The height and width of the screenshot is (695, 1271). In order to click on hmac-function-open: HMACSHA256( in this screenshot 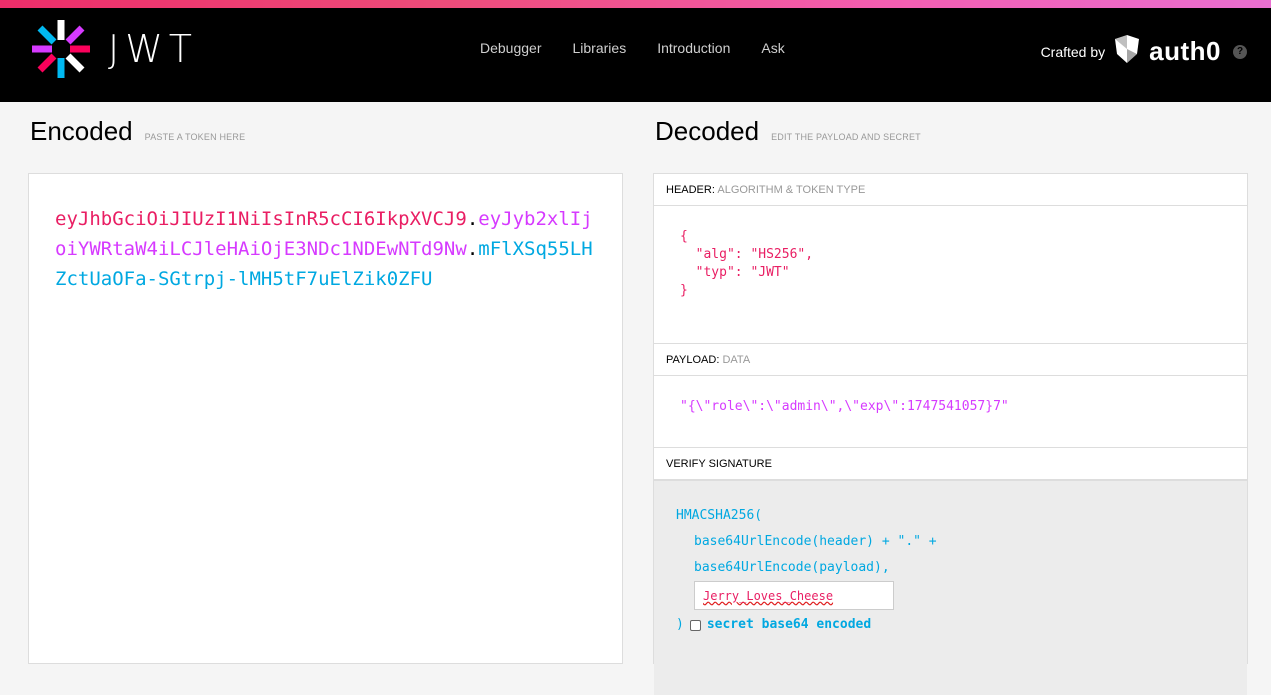, I will do `click(719, 515)`.